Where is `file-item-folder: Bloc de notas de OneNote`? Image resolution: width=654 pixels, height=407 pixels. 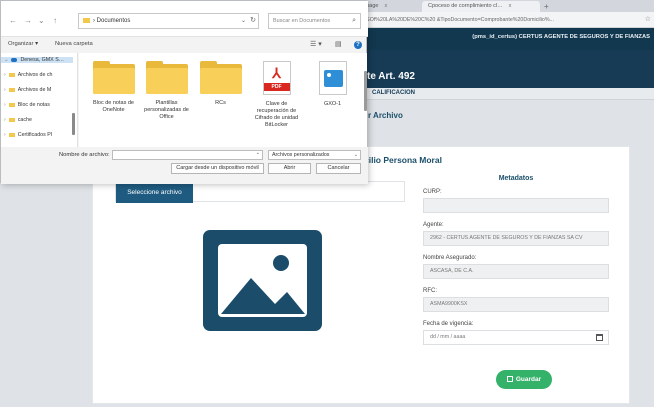 file-item-folder: Bloc de notas de OneNote is located at coordinates (113, 87).